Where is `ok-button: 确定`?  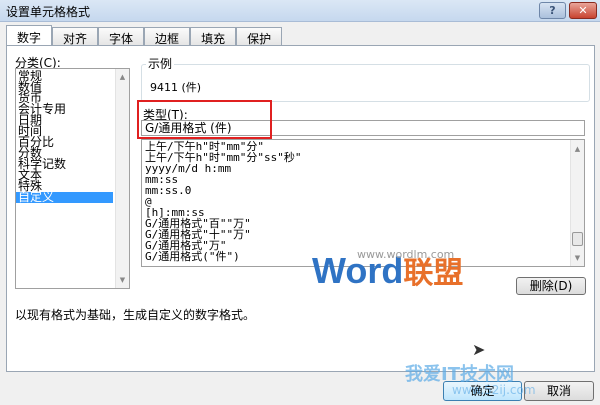
ok-button: 确定 is located at coordinates (482, 391).